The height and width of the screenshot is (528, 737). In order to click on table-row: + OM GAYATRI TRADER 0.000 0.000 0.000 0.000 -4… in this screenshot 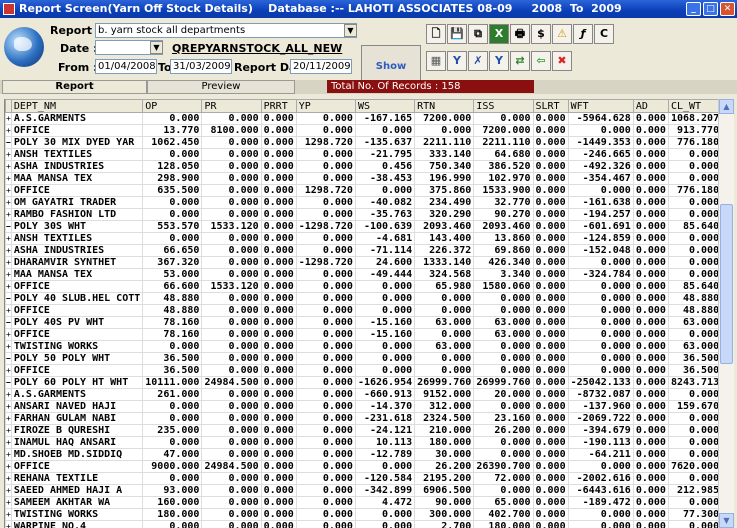, I will do `click(362, 202)`.